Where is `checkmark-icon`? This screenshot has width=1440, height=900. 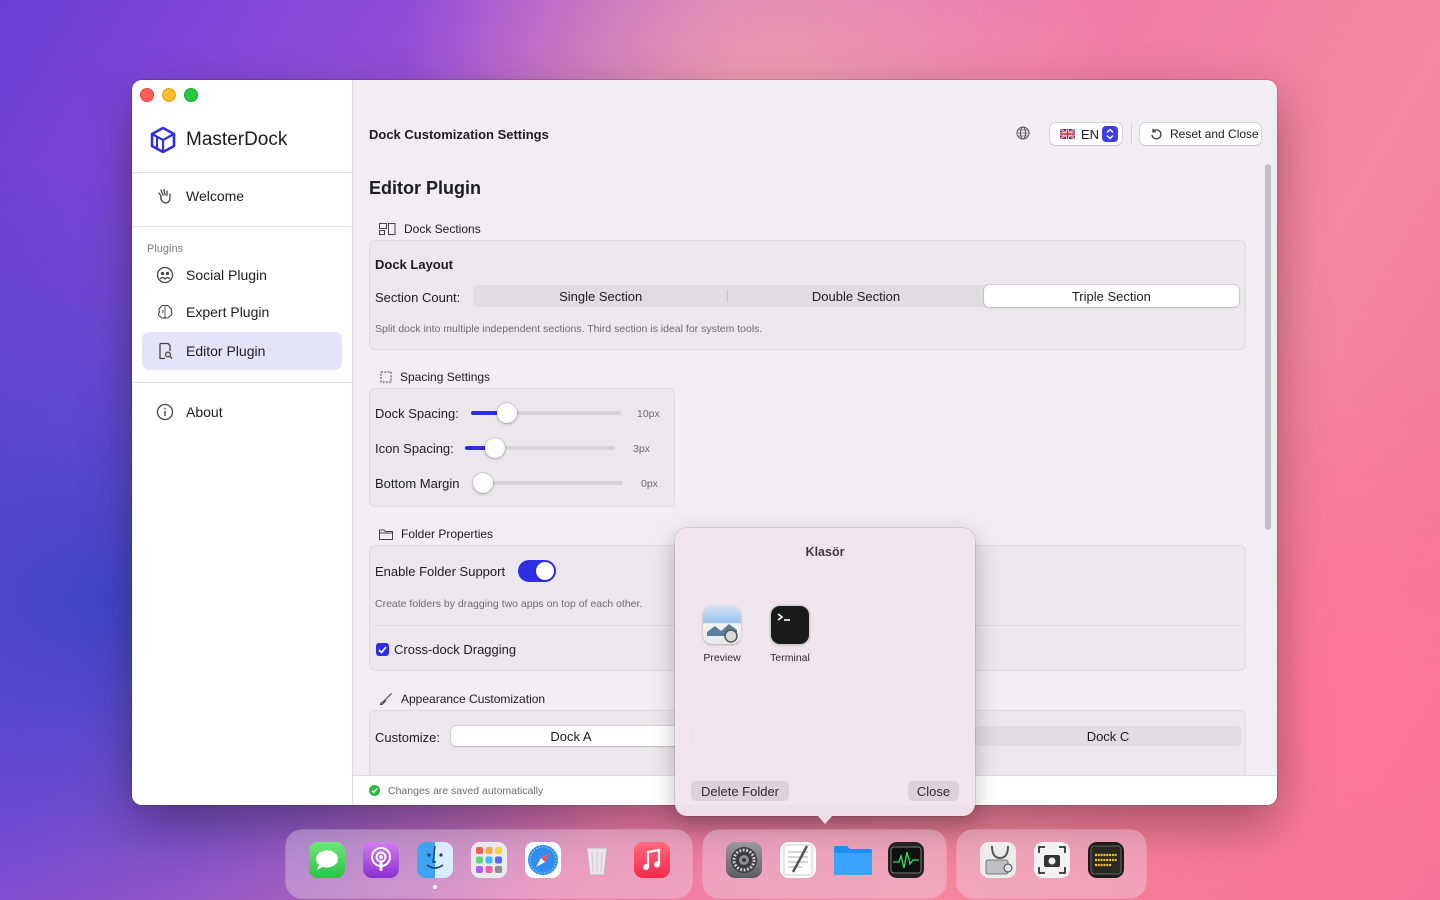
checkmark-icon is located at coordinates (382, 649).